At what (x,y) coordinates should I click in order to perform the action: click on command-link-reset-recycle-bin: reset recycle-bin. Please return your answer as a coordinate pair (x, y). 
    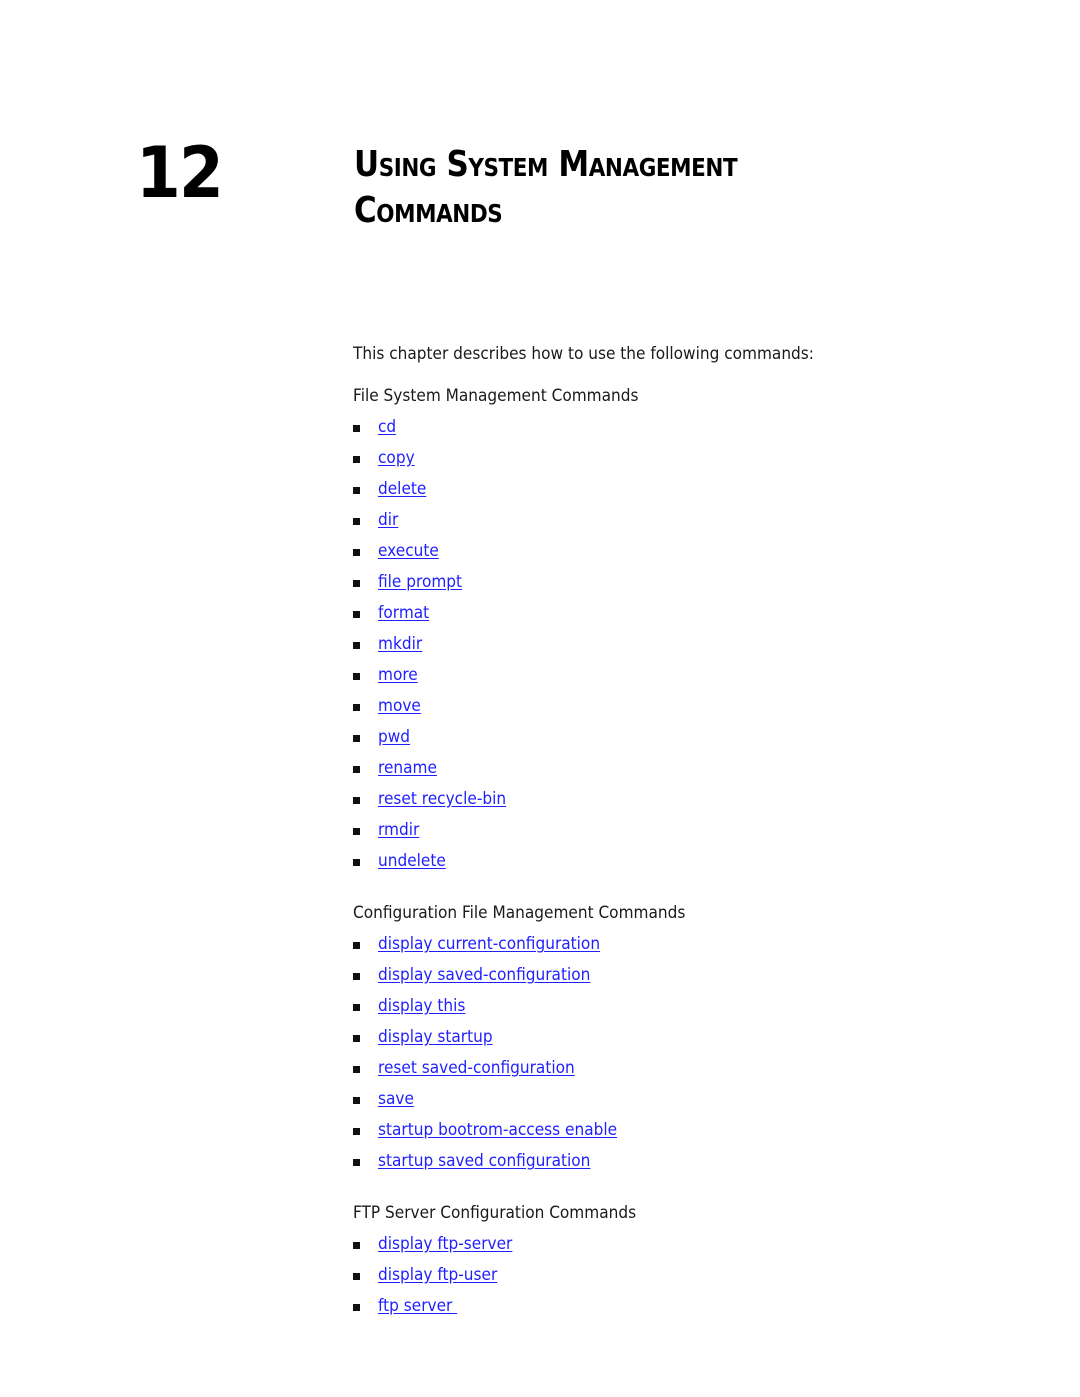
    Looking at the image, I should click on (442, 799).